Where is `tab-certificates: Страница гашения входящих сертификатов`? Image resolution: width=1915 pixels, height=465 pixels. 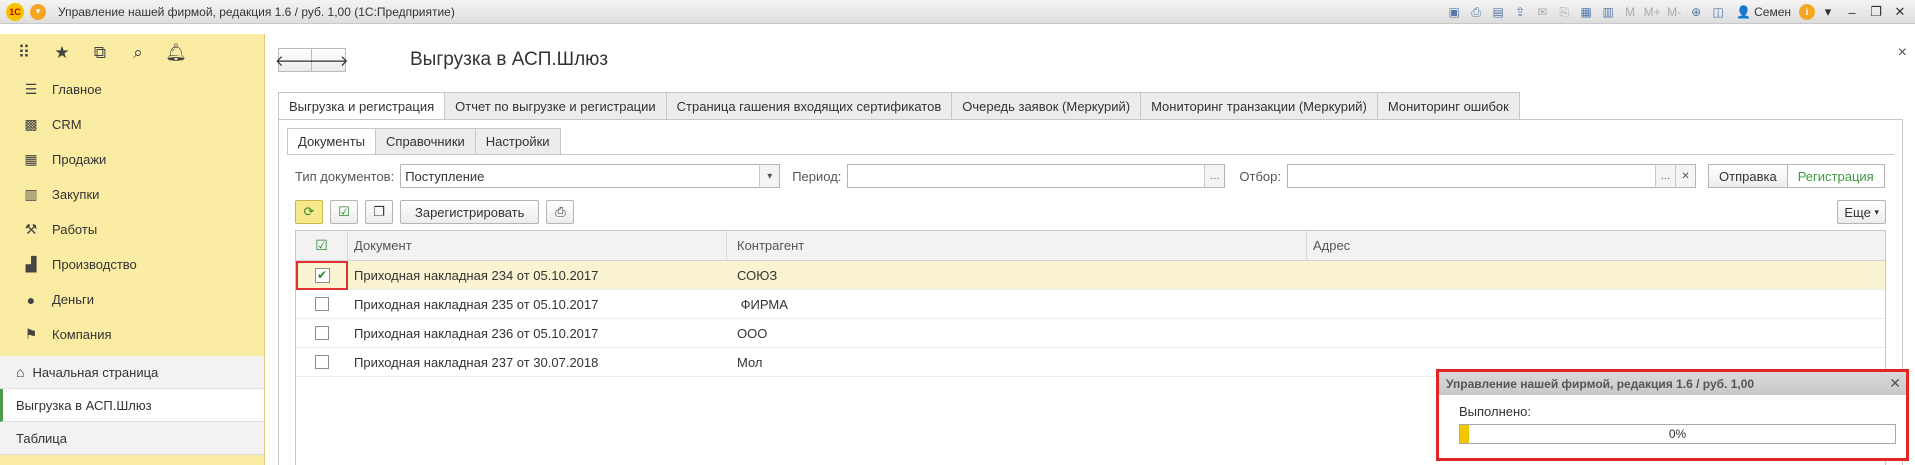 tab-certificates: Страница гашения входящих сертификатов is located at coordinates (809, 106).